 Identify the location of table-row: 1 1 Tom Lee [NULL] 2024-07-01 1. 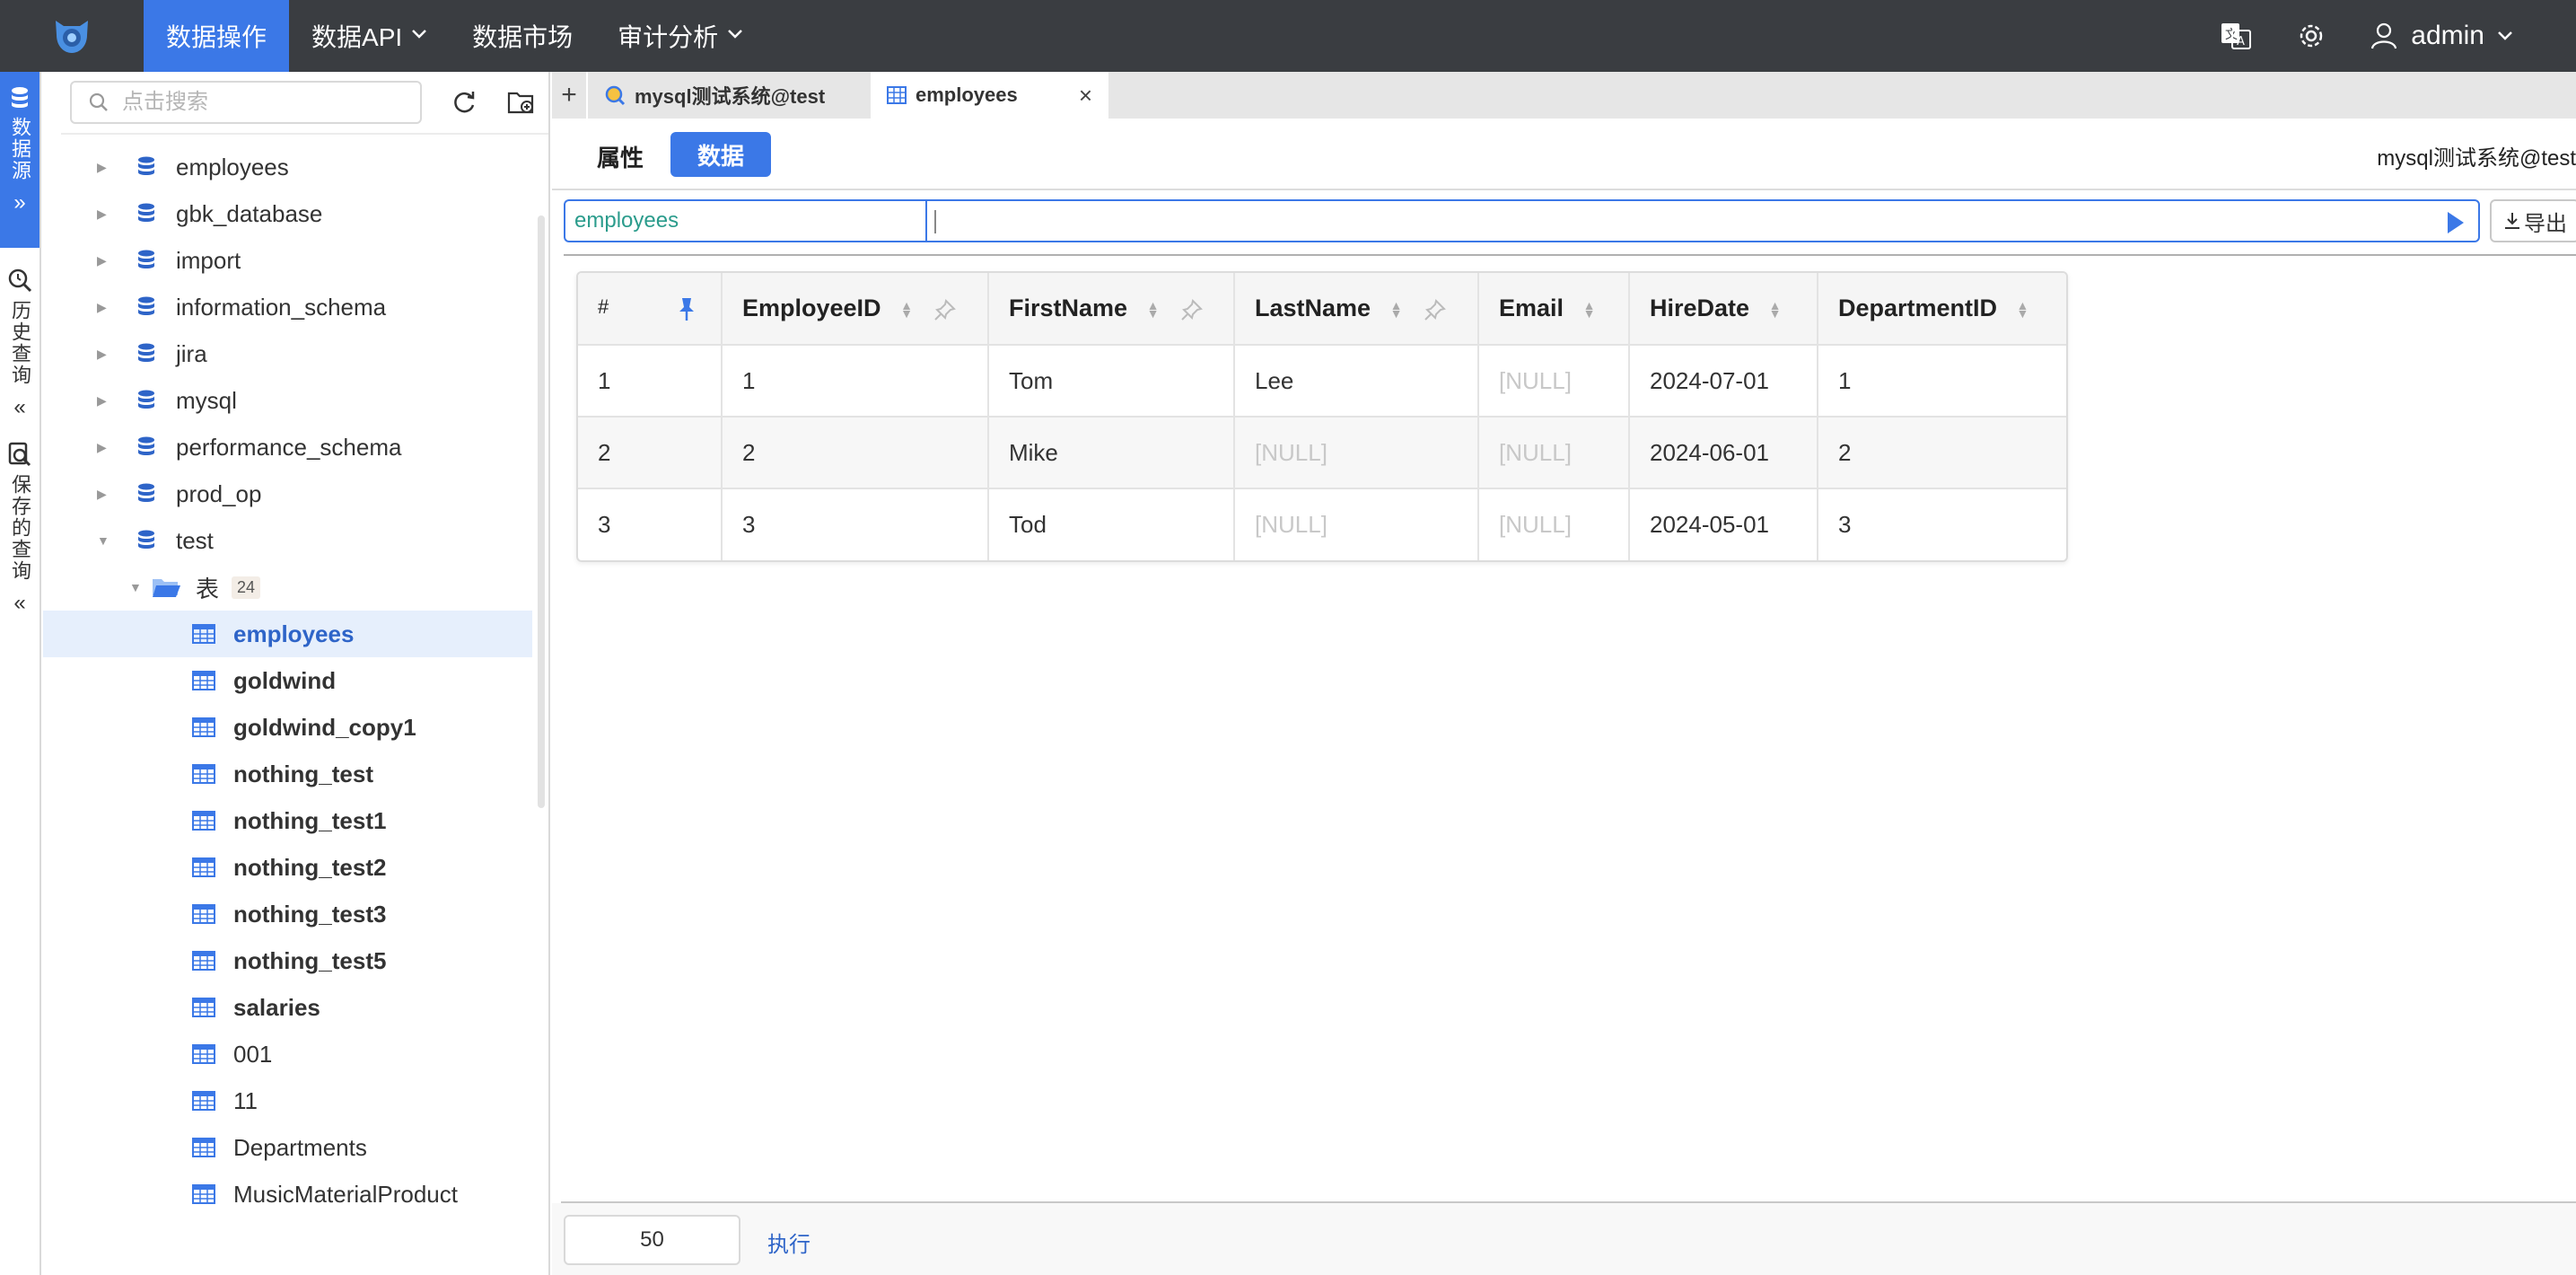
(1322, 381).